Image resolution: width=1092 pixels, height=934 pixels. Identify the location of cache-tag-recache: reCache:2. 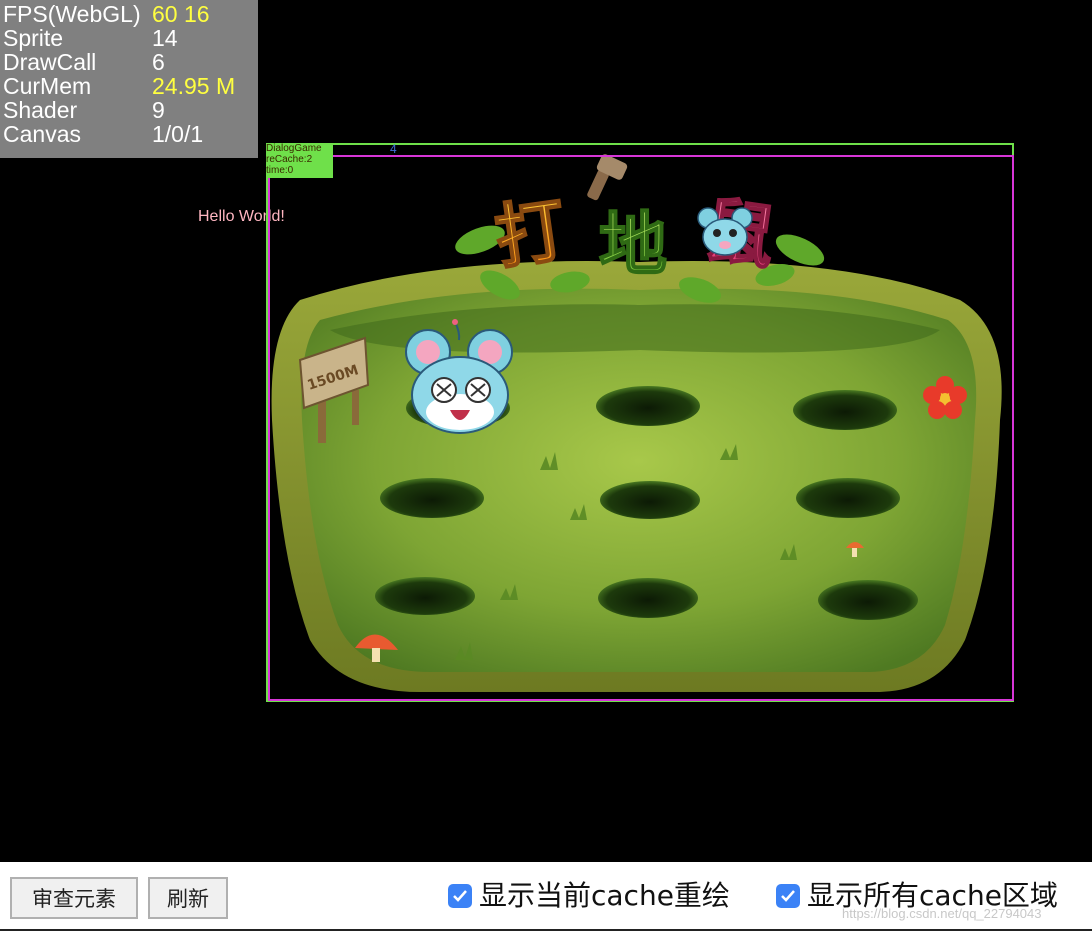
(289, 159).